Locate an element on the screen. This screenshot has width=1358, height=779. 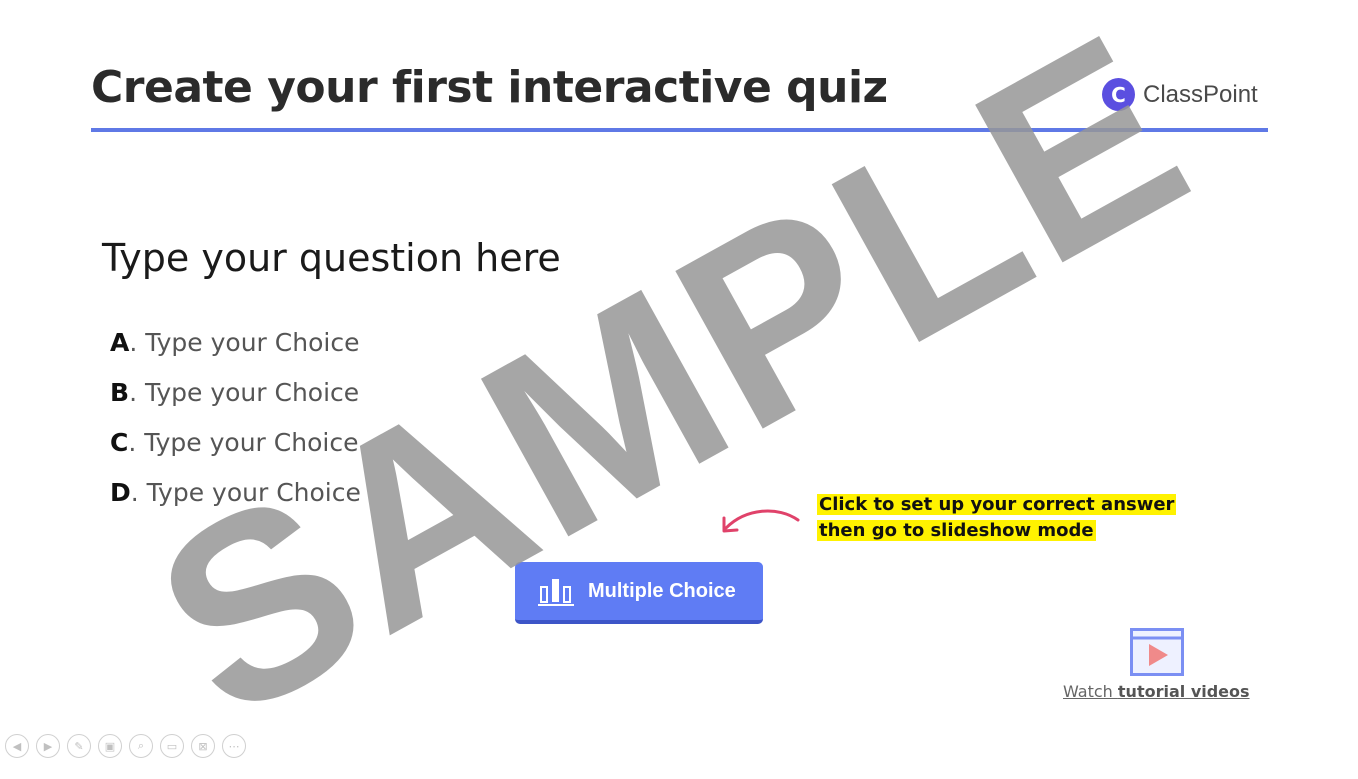
button-label: Multiple Choice is located at coordinates (662, 590).